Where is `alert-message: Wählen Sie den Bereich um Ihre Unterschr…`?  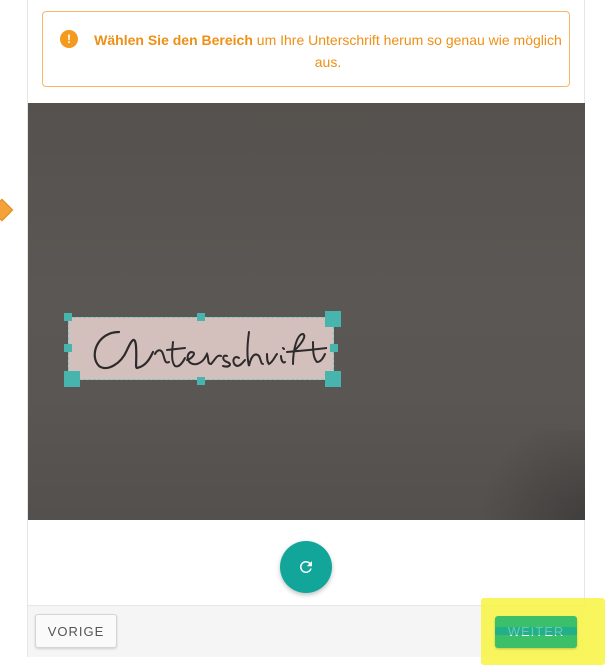
alert-message: Wählen Sie den Bereich um Ihre Unterschr… is located at coordinates (328, 51).